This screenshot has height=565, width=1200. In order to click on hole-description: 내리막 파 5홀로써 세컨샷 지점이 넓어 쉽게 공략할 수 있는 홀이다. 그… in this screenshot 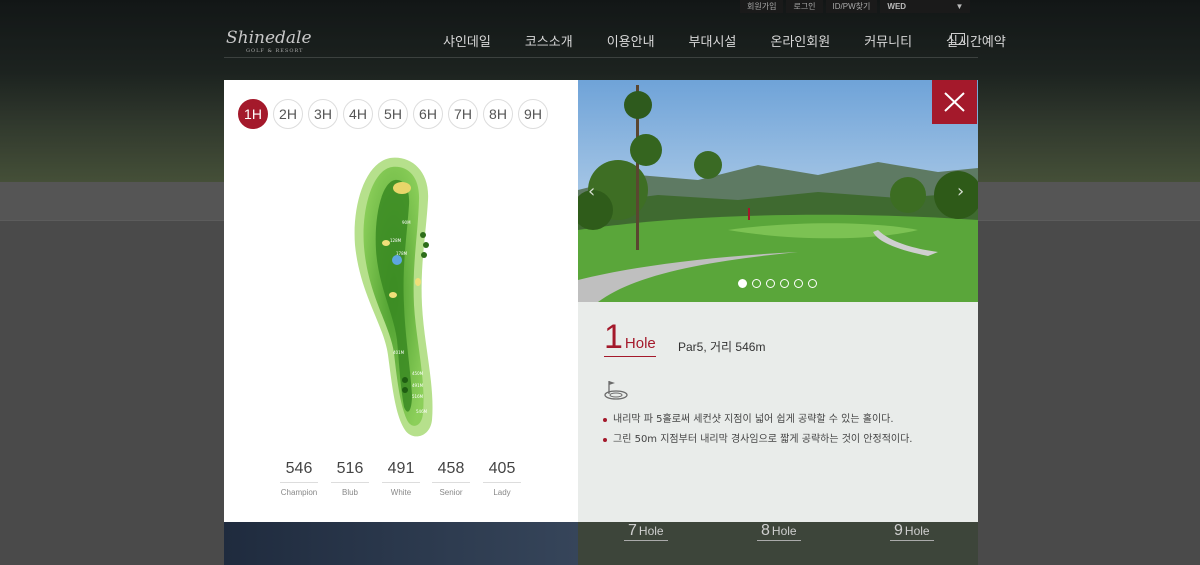, I will do `click(757, 430)`.